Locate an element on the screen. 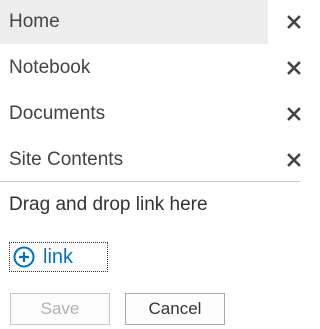 The width and height of the screenshot is (320, 329). nav-item-documents: Documents is located at coordinates (134, 114).